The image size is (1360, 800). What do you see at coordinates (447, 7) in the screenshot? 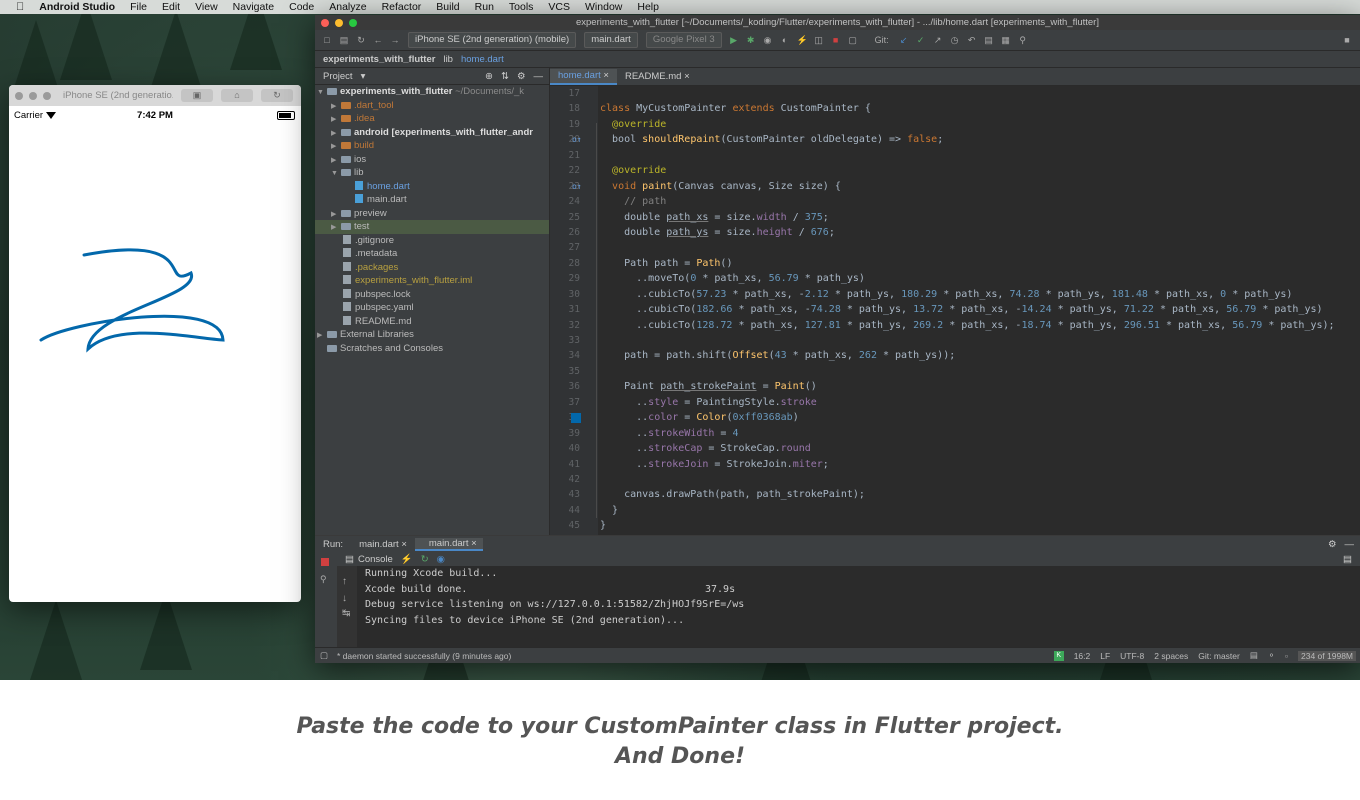
I see `menu-build: Build` at bounding box center [447, 7].